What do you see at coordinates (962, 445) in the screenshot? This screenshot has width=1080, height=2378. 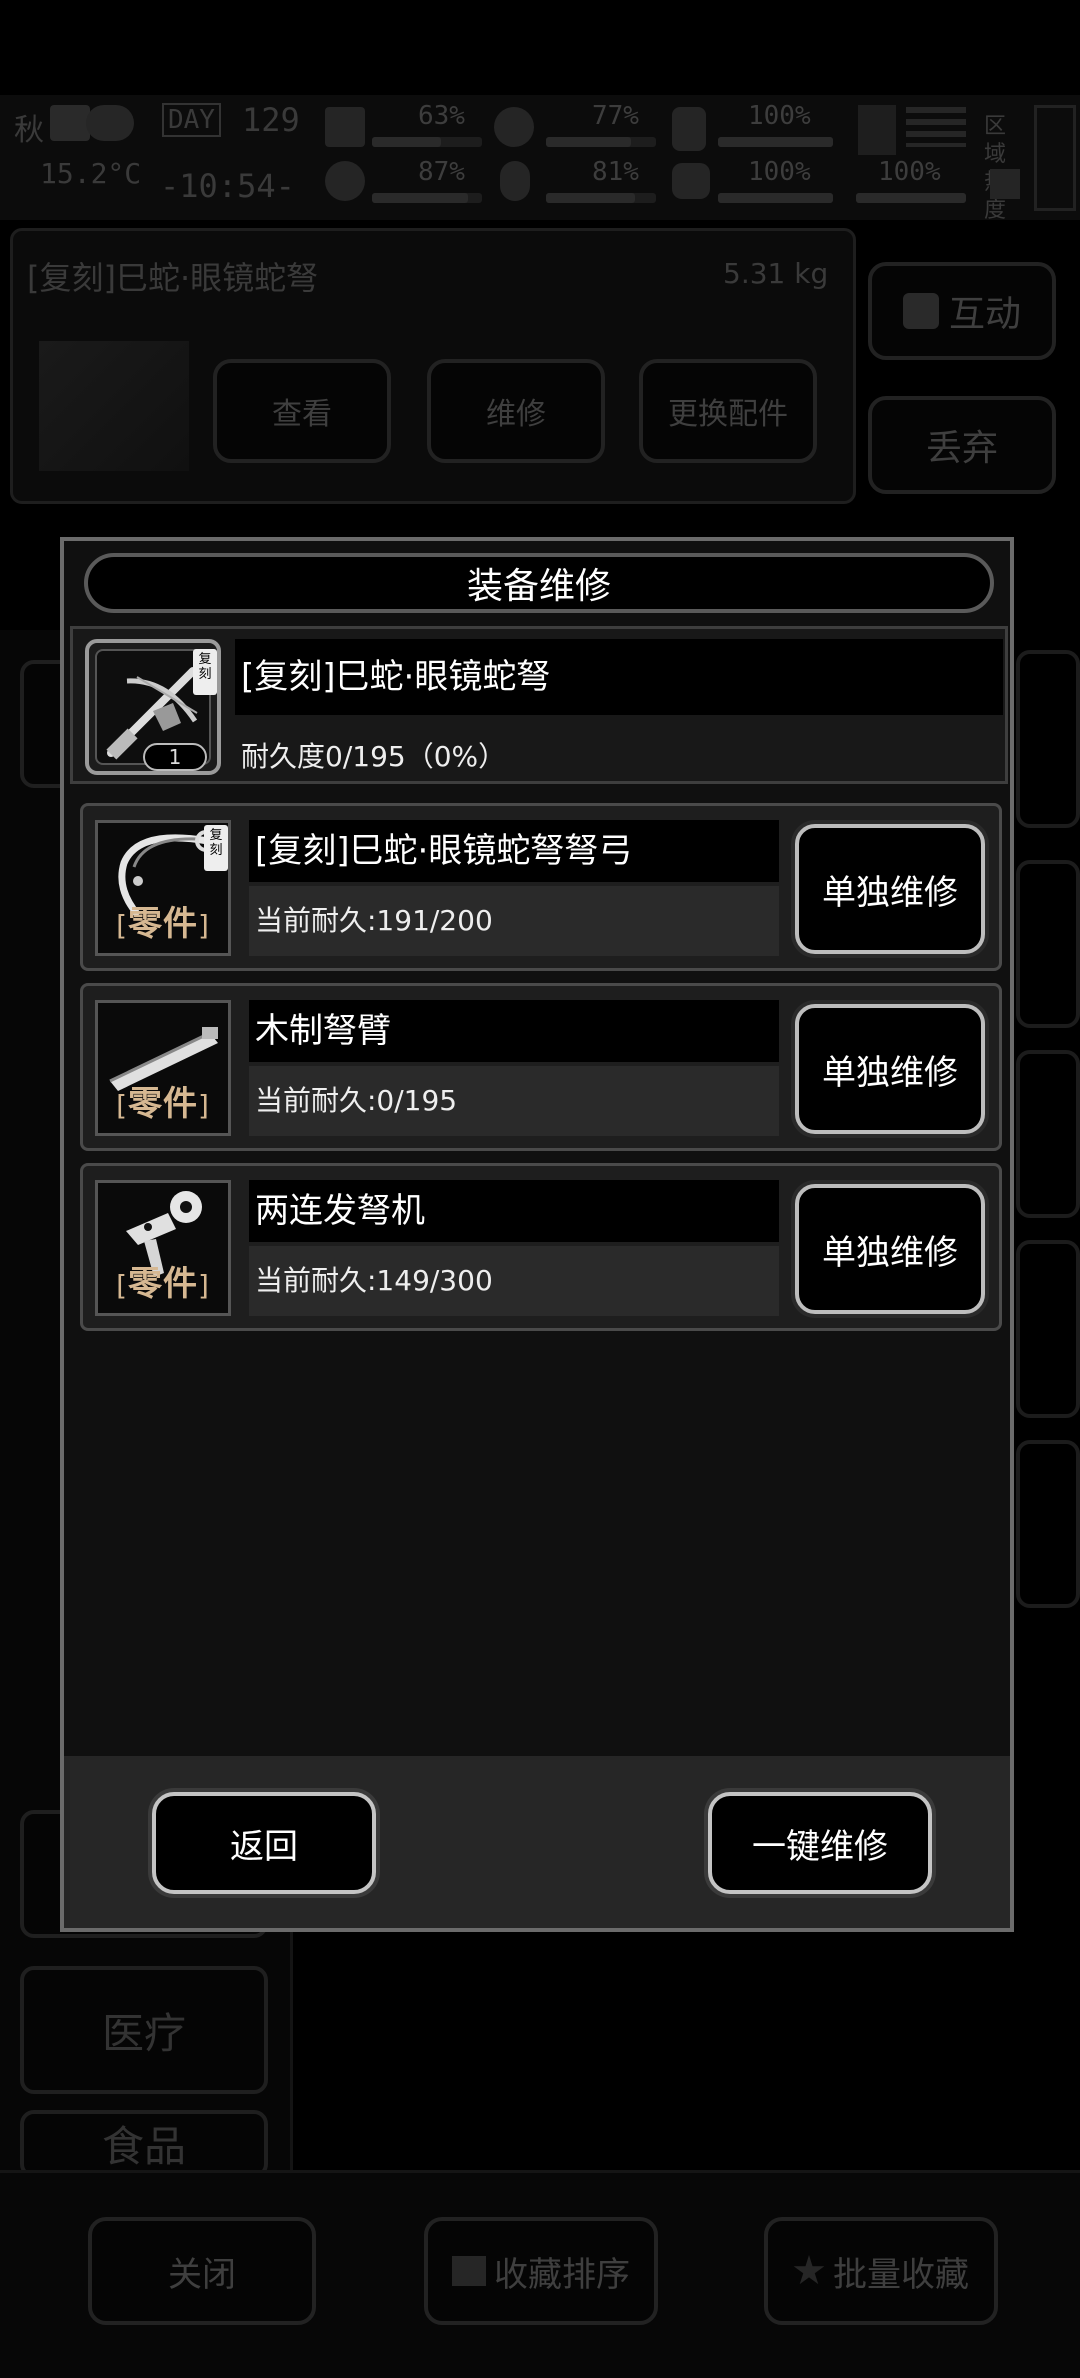 I see `bg-discard-button: 丢弃` at bounding box center [962, 445].